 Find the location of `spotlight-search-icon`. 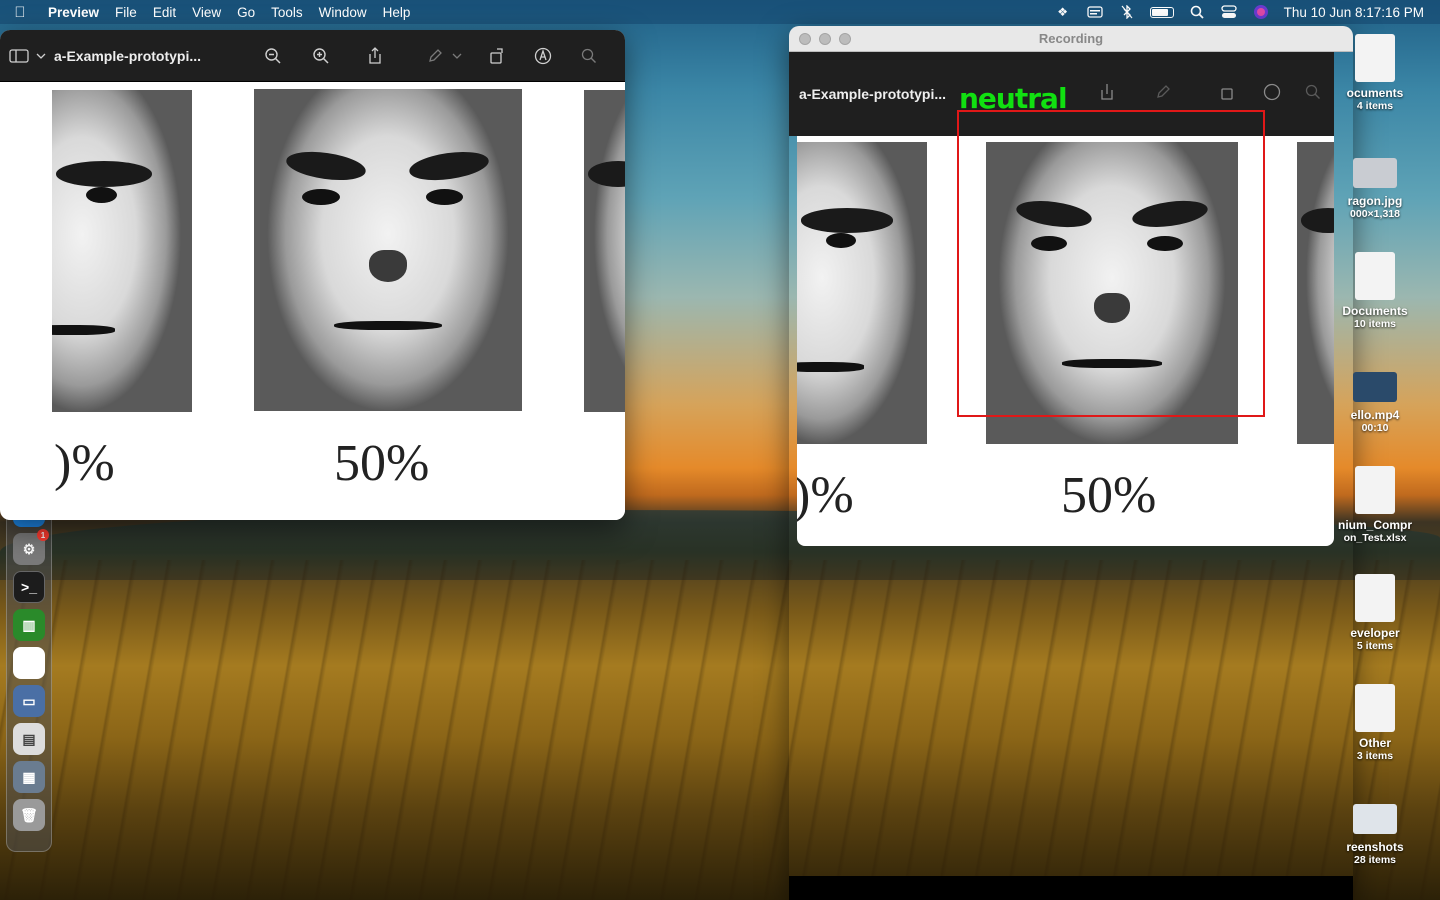

spotlight-search-icon is located at coordinates (1197, 12).